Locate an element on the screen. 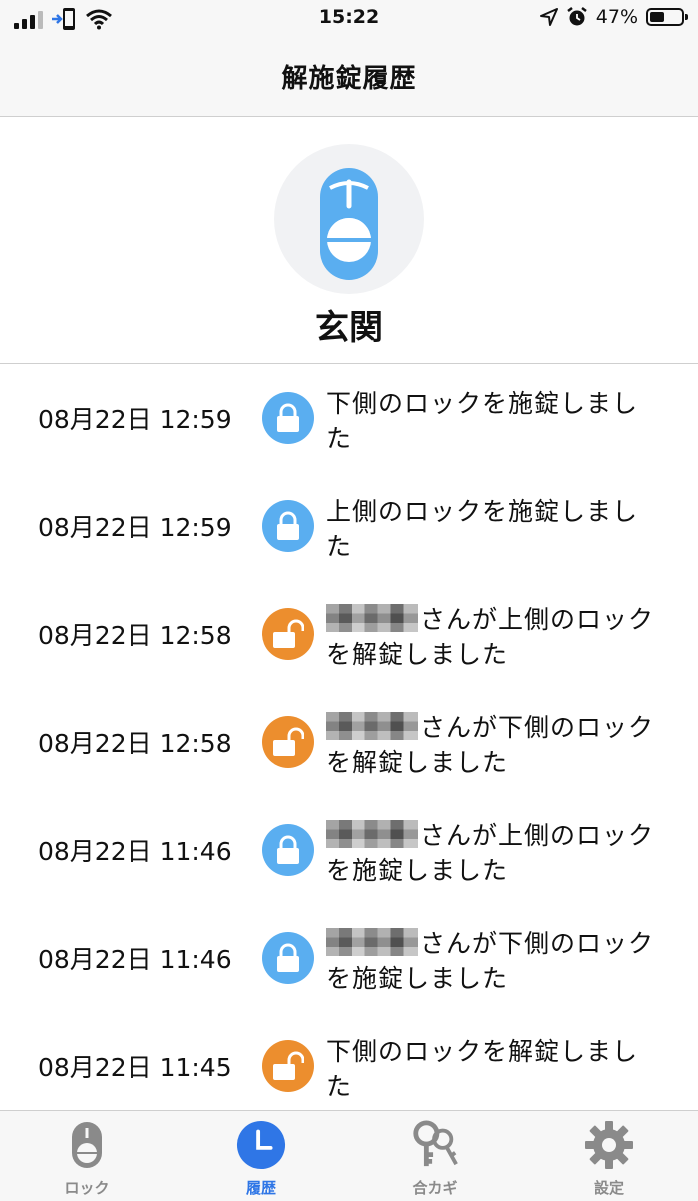 This screenshot has width=698, height=1201. tab-label: 合カギ is located at coordinates (435, 1188).